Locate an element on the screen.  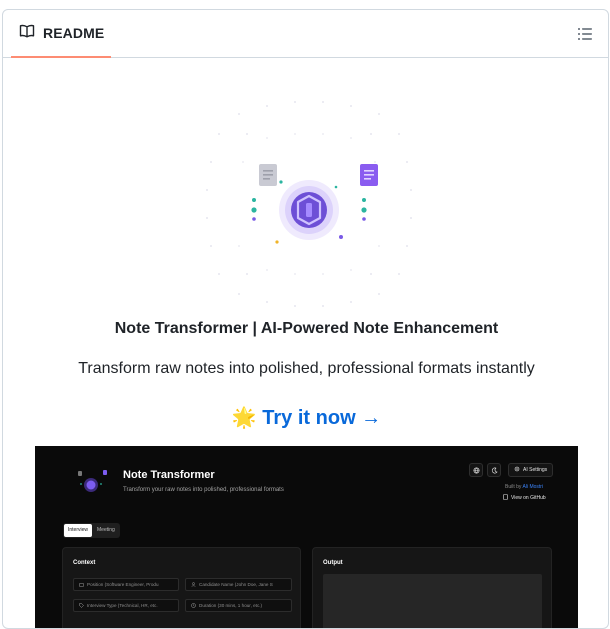
tab-readme: README is located at coordinates (61, 34).